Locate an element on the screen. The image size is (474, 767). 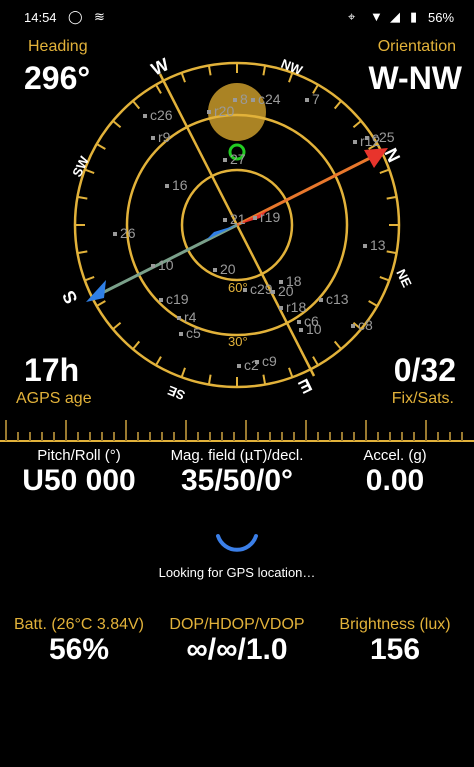
satellite-label: c25 is located at coordinates (383, 137).